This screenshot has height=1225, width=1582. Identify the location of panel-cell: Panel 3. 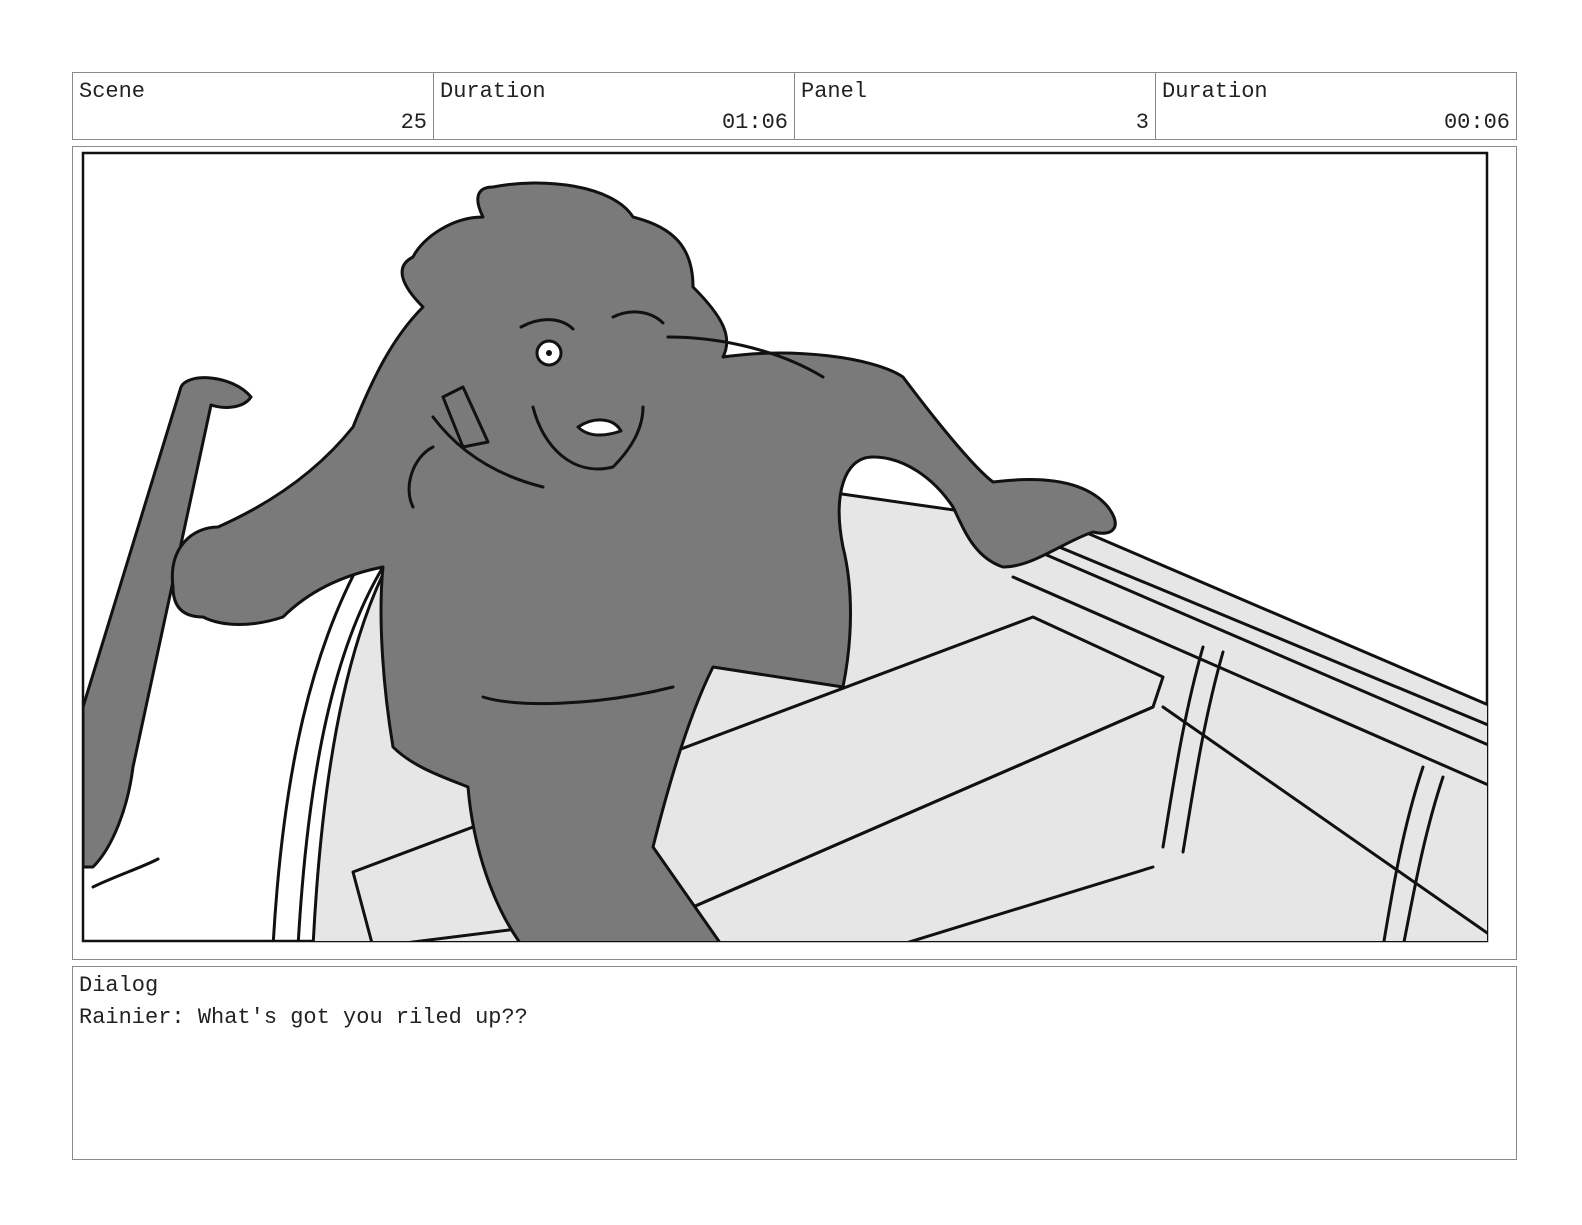
(975, 106).